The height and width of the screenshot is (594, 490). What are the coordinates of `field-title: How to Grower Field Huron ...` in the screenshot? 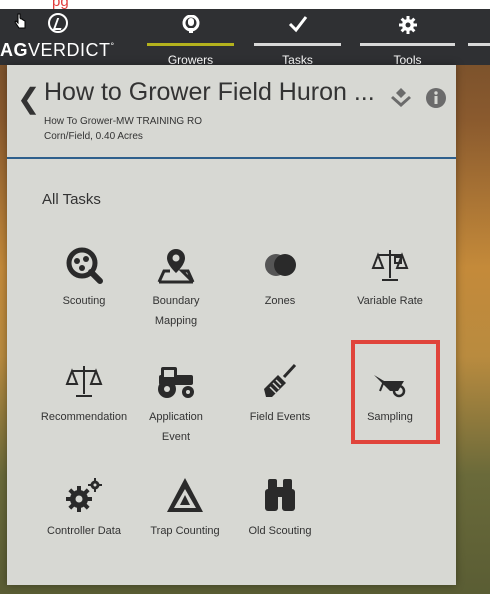 It's located at (209, 92).